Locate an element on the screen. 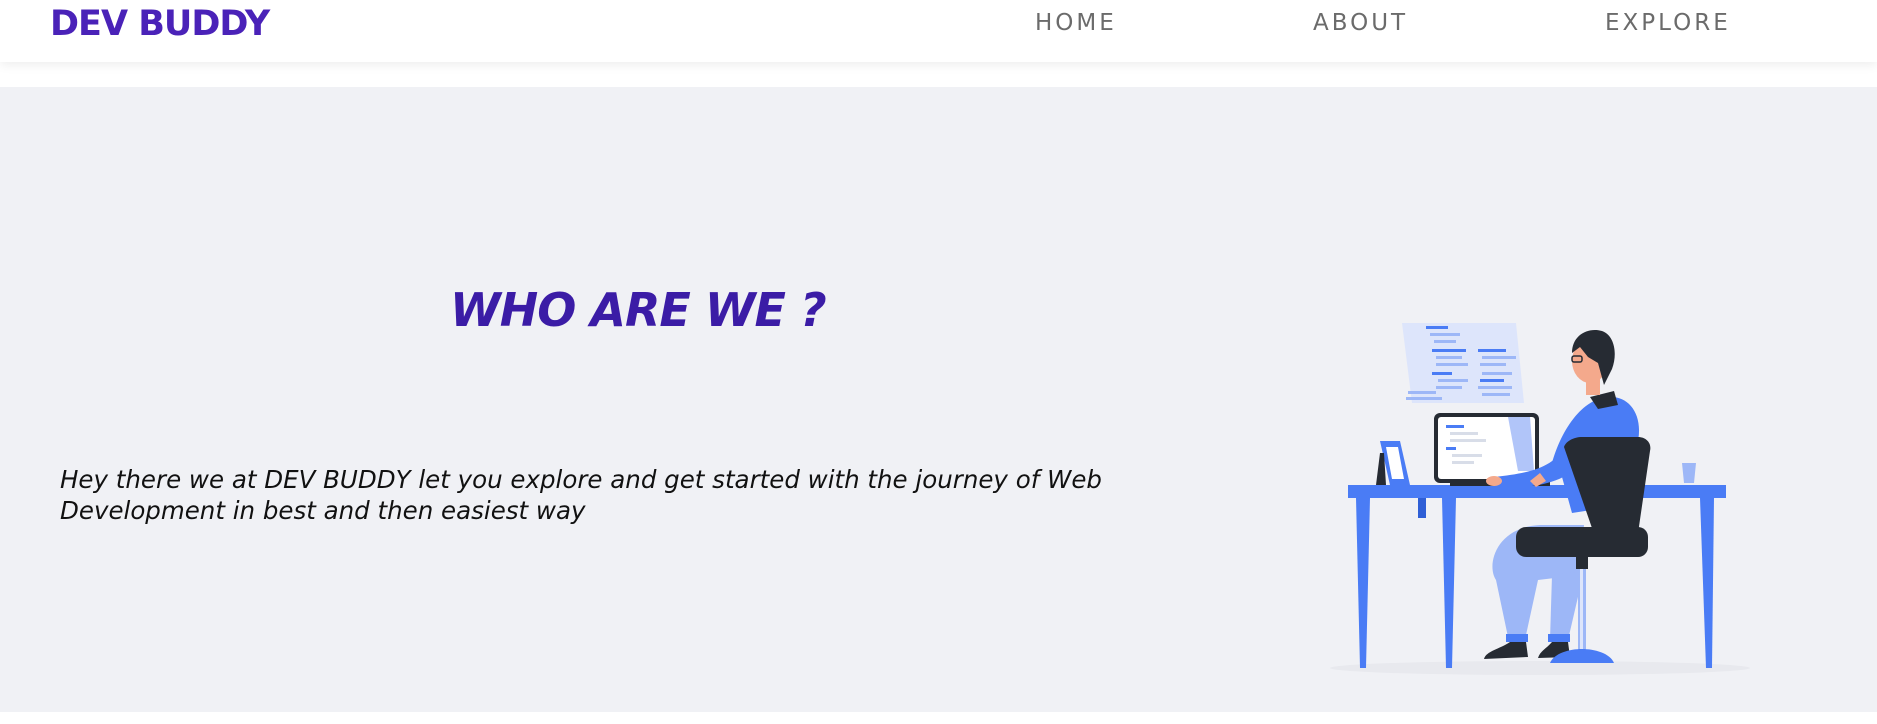  photo-frame is located at coordinates (1393, 463).